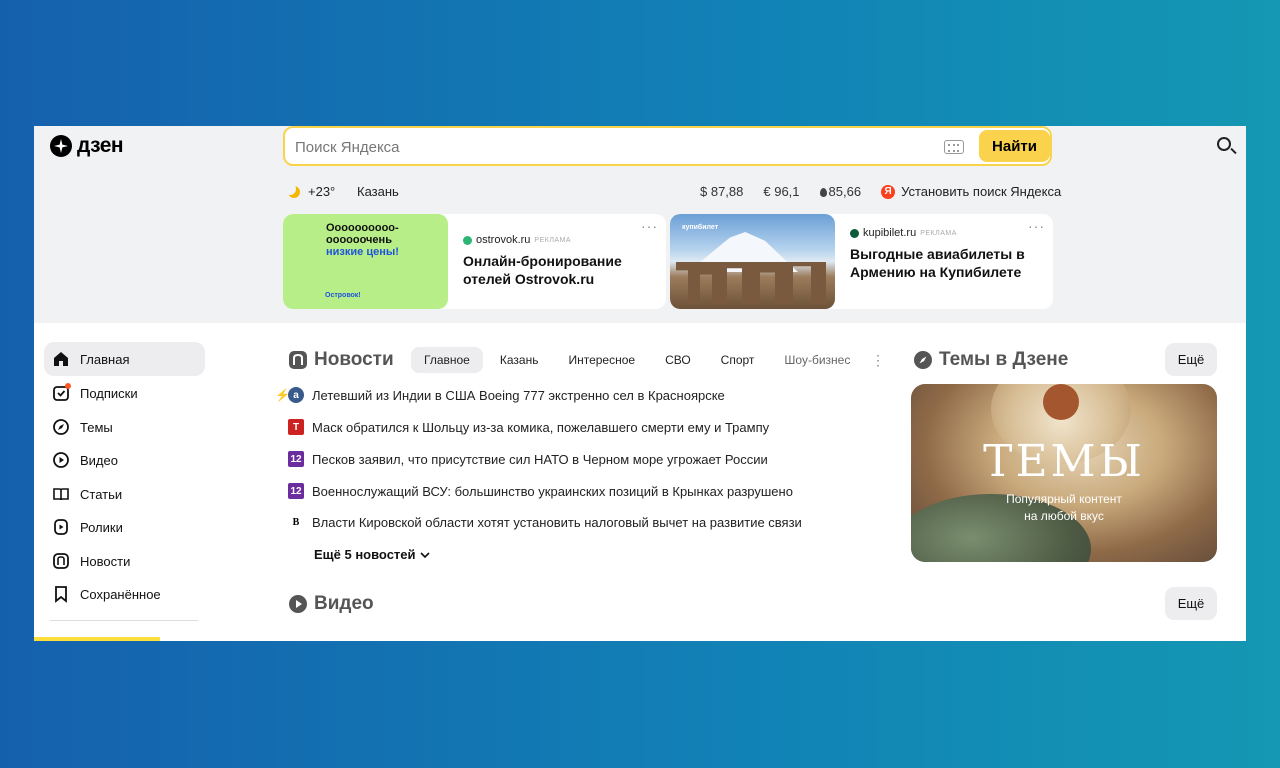 This screenshot has height=768, width=1280. What do you see at coordinates (601, 360) in the screenshot?
I see `tab-interesting: Интересное` at bounding box center [601, 360].